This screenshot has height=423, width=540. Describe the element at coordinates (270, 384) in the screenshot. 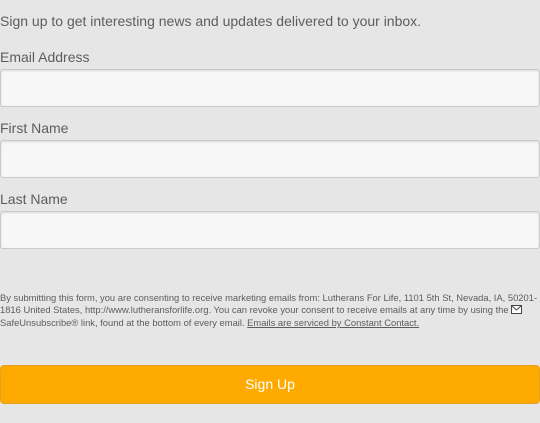

I see `sign-up-button: Sign Up` at that location.